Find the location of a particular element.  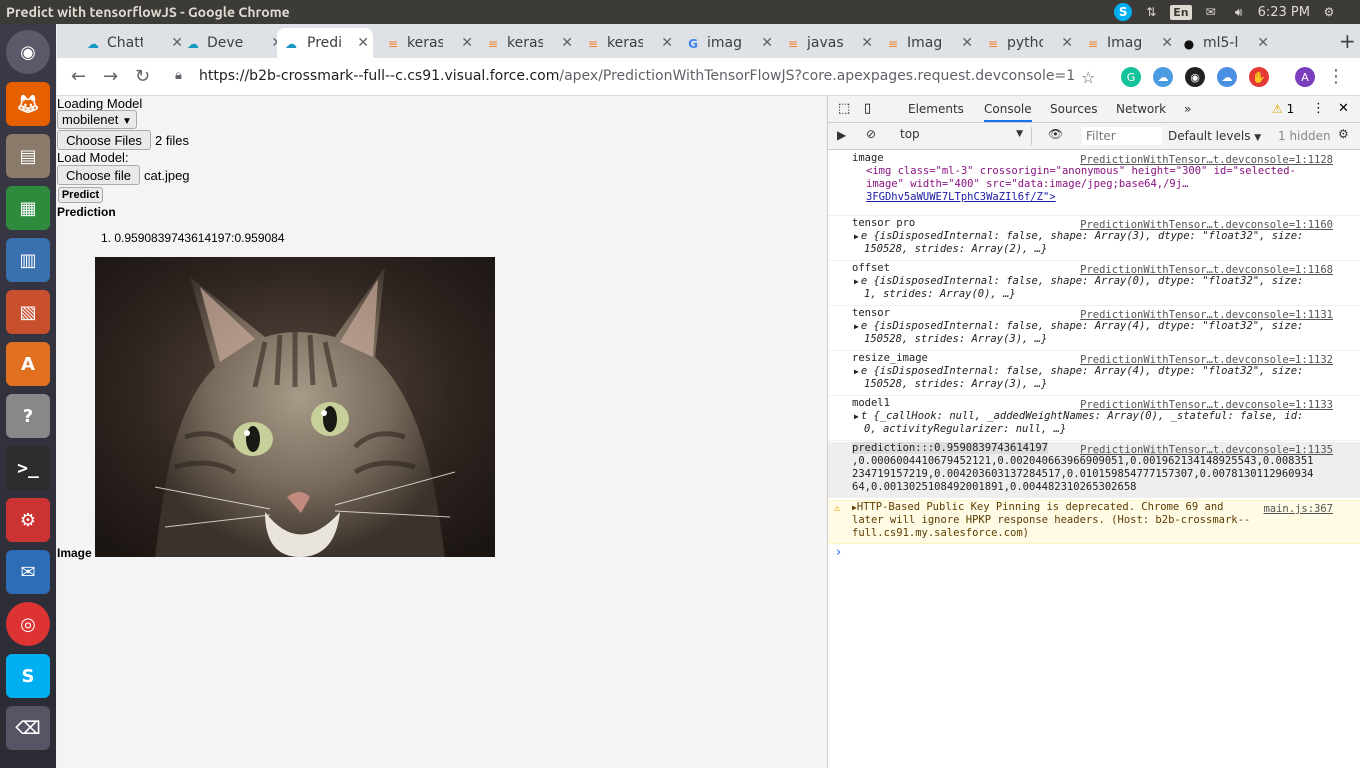

color-picker-icon: ◉ is located at coordinates (1195, 77).